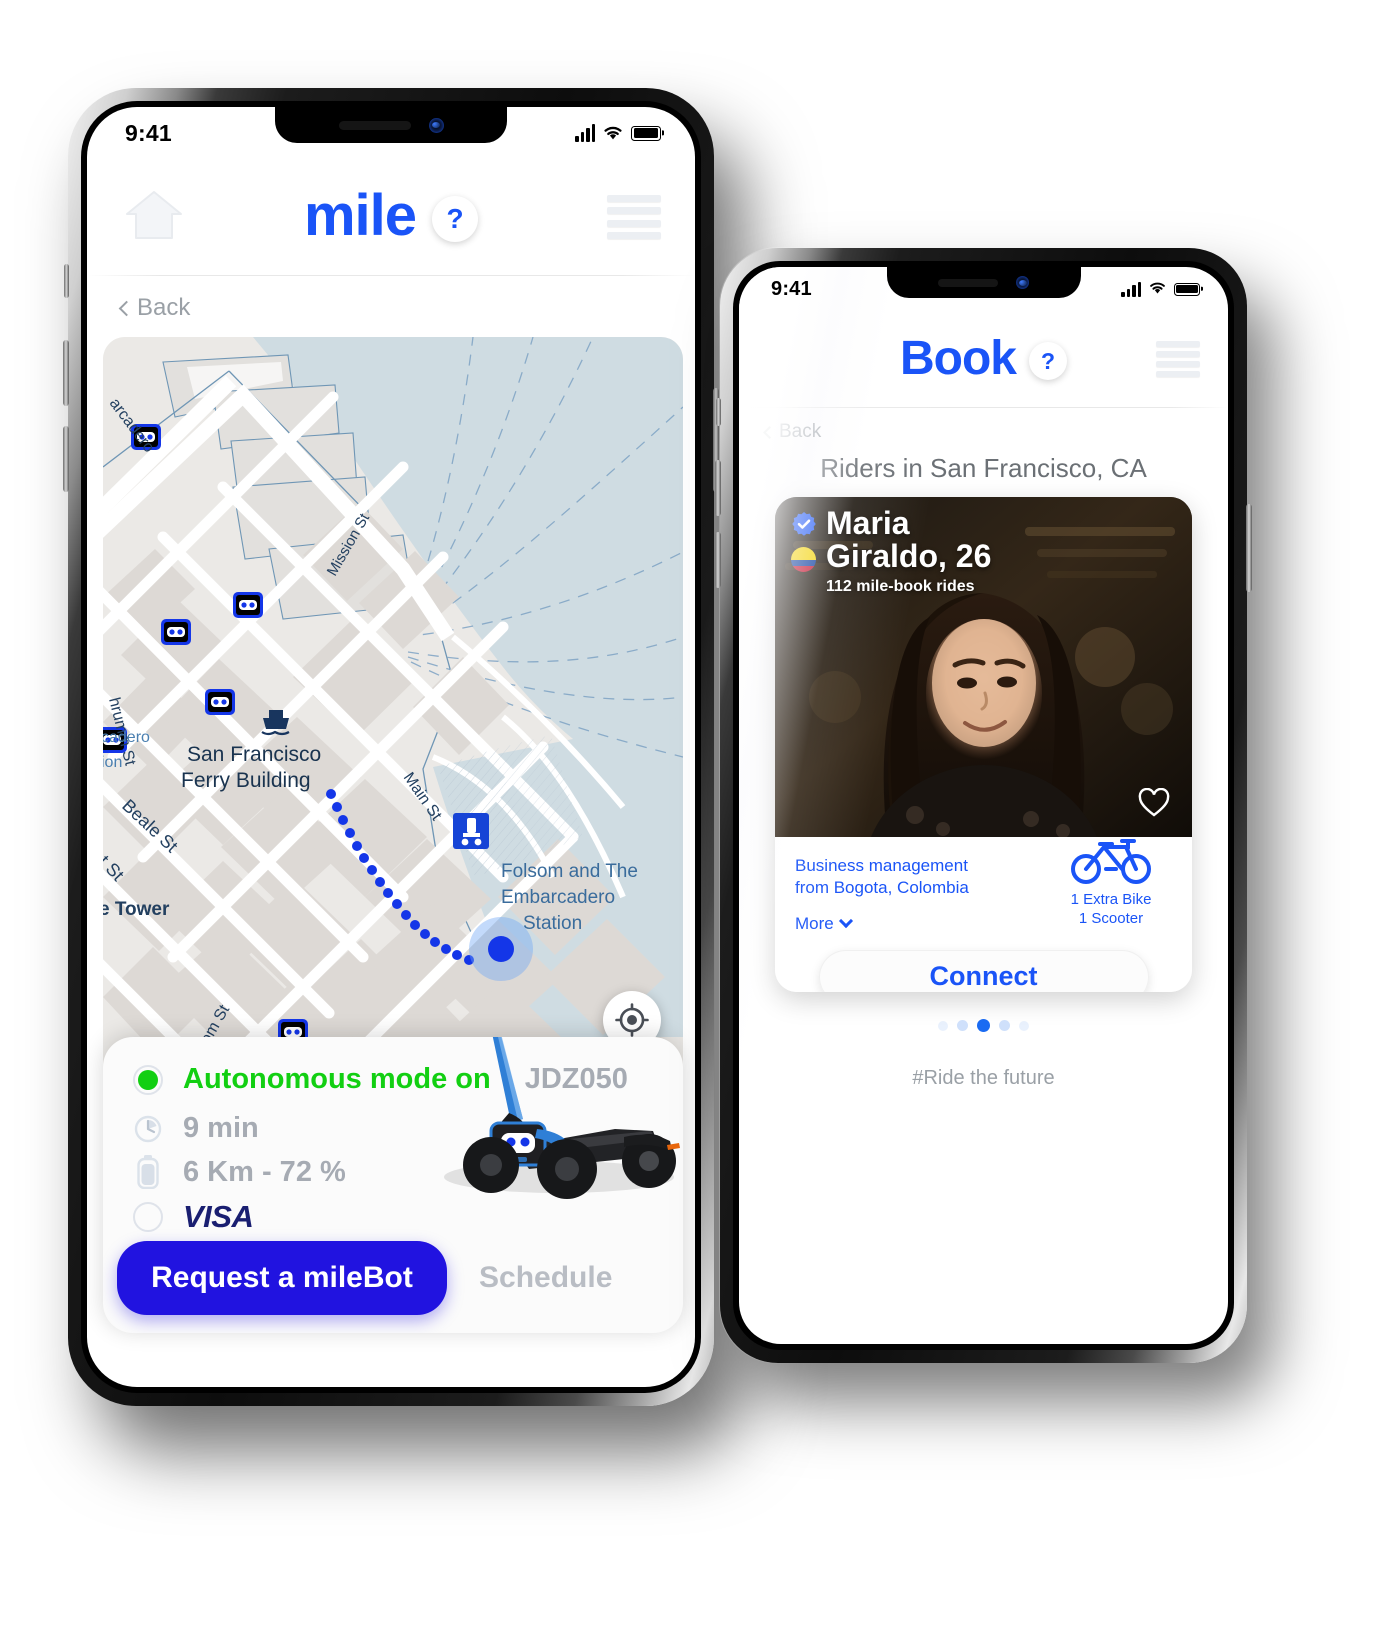 Image resolution: width=1400 pixels, height=1637 pixels. What do you see at coordinates (791, 288) in the screenshot?
I see `status-time-2: 9:41` at bounding box center [791, 288].